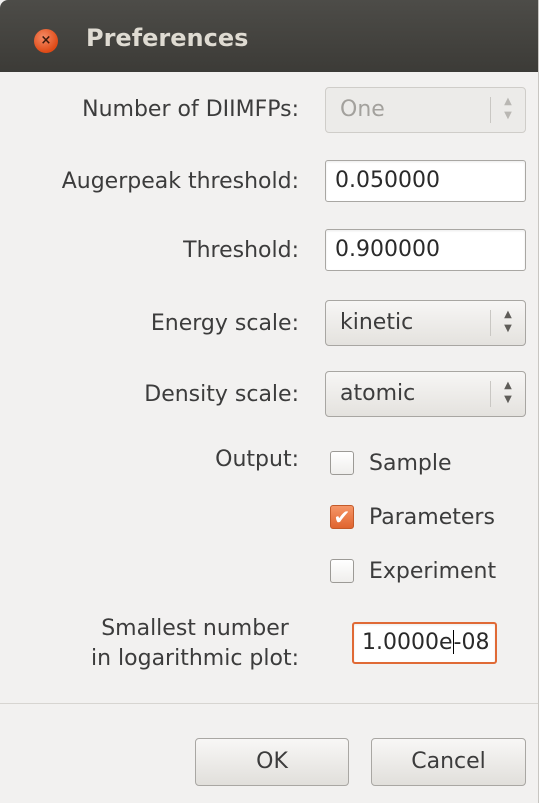 The image size is (539, 803). Describe the element at coordinates (377, 322) in the screenshot. I see `energy-scale-value: kinetic` at that location.